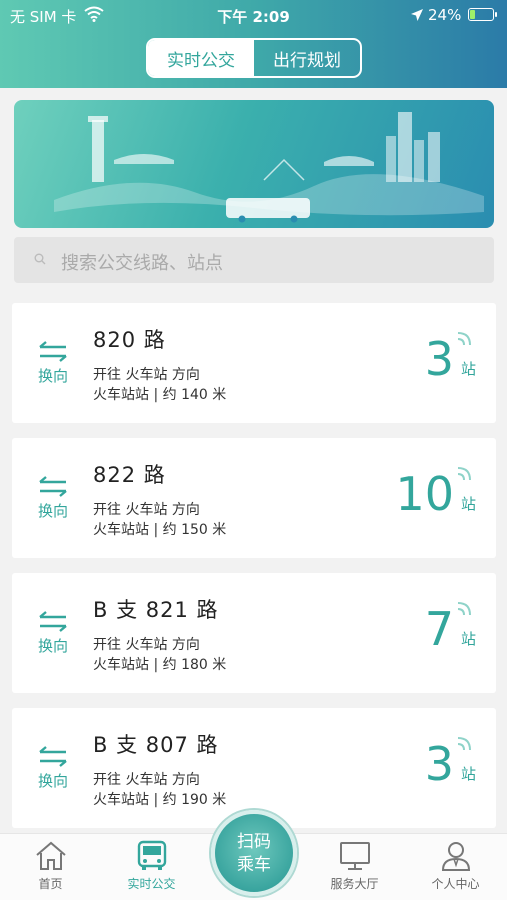 The width and height of the screenshot is (507, 900). Describe the element at coordinates (40, 259) in the screenshot. I see `search-icon` at that location.